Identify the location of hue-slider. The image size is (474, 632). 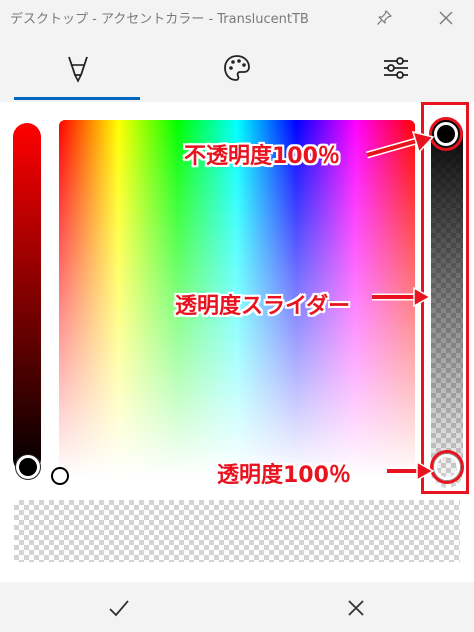
(27, 298).